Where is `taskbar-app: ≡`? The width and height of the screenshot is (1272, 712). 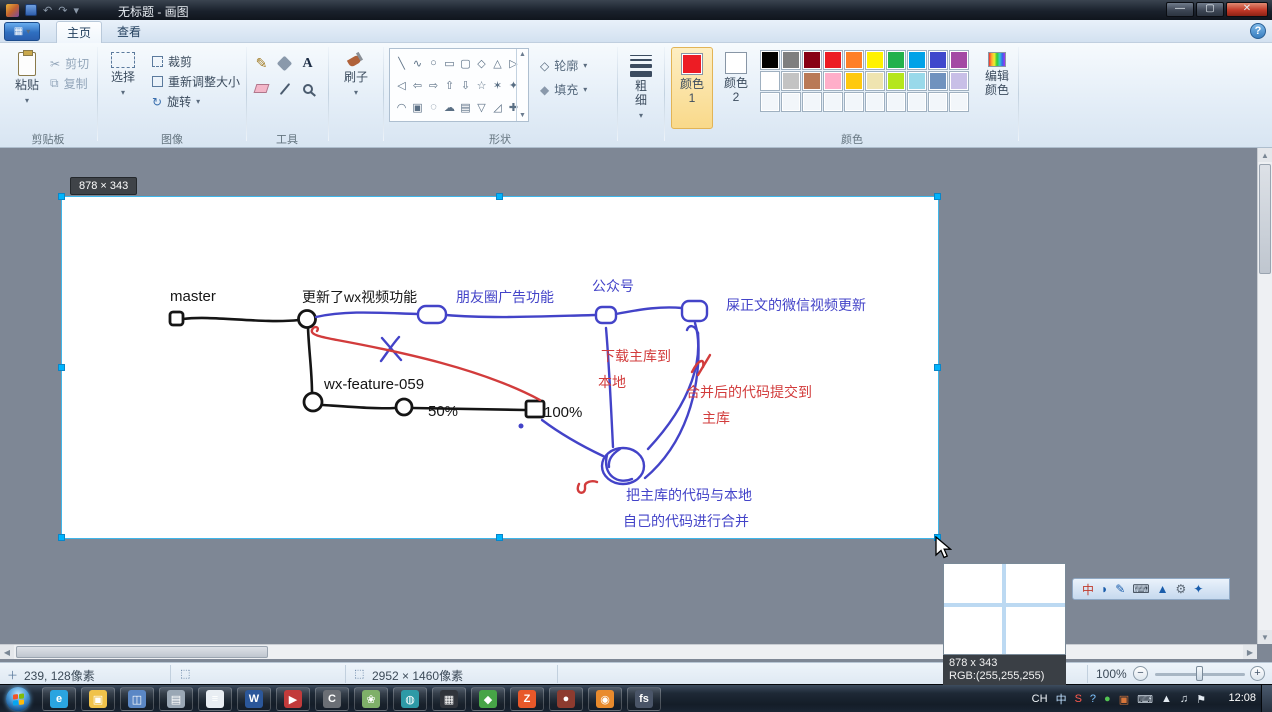
taskbar-app: ≡ is located at coordinates (215, 699).